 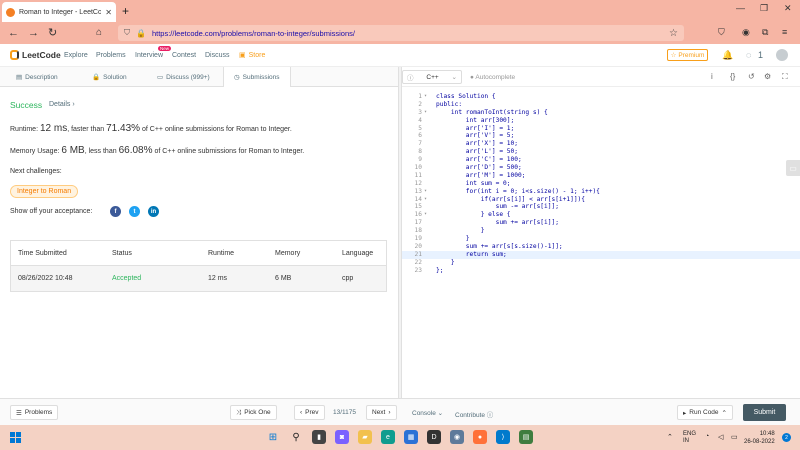 I want to click on notification-badge: 2, so click(x=786, y=437).